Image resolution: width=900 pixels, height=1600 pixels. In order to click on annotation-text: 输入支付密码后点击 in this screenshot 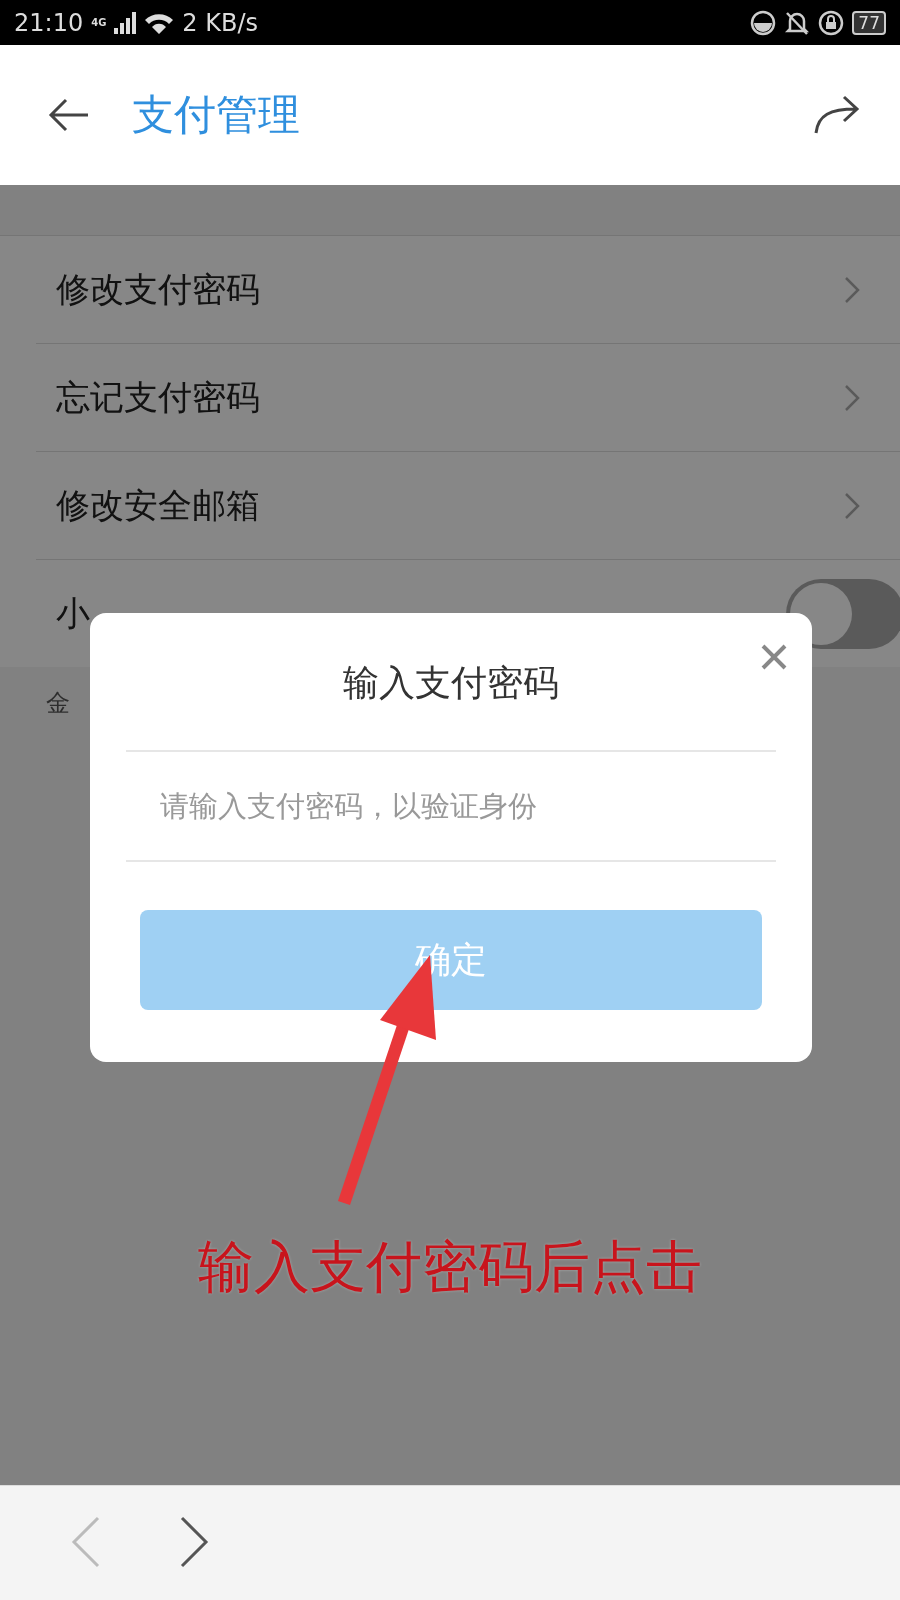, I will do `click(450, 1267)`.